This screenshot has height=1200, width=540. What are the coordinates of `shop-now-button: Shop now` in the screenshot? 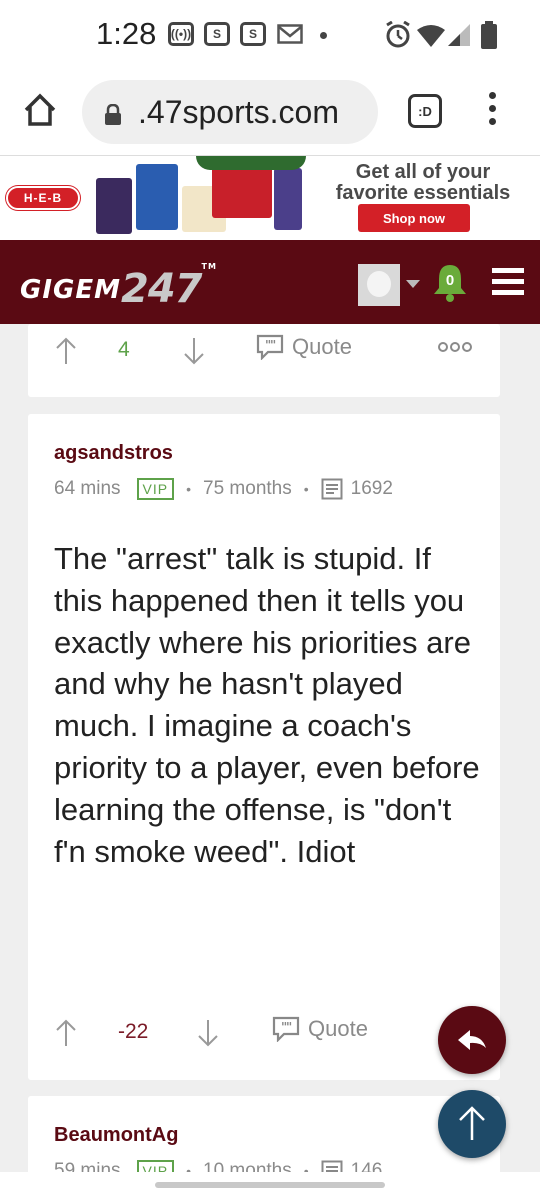 It's located at (414, 218).